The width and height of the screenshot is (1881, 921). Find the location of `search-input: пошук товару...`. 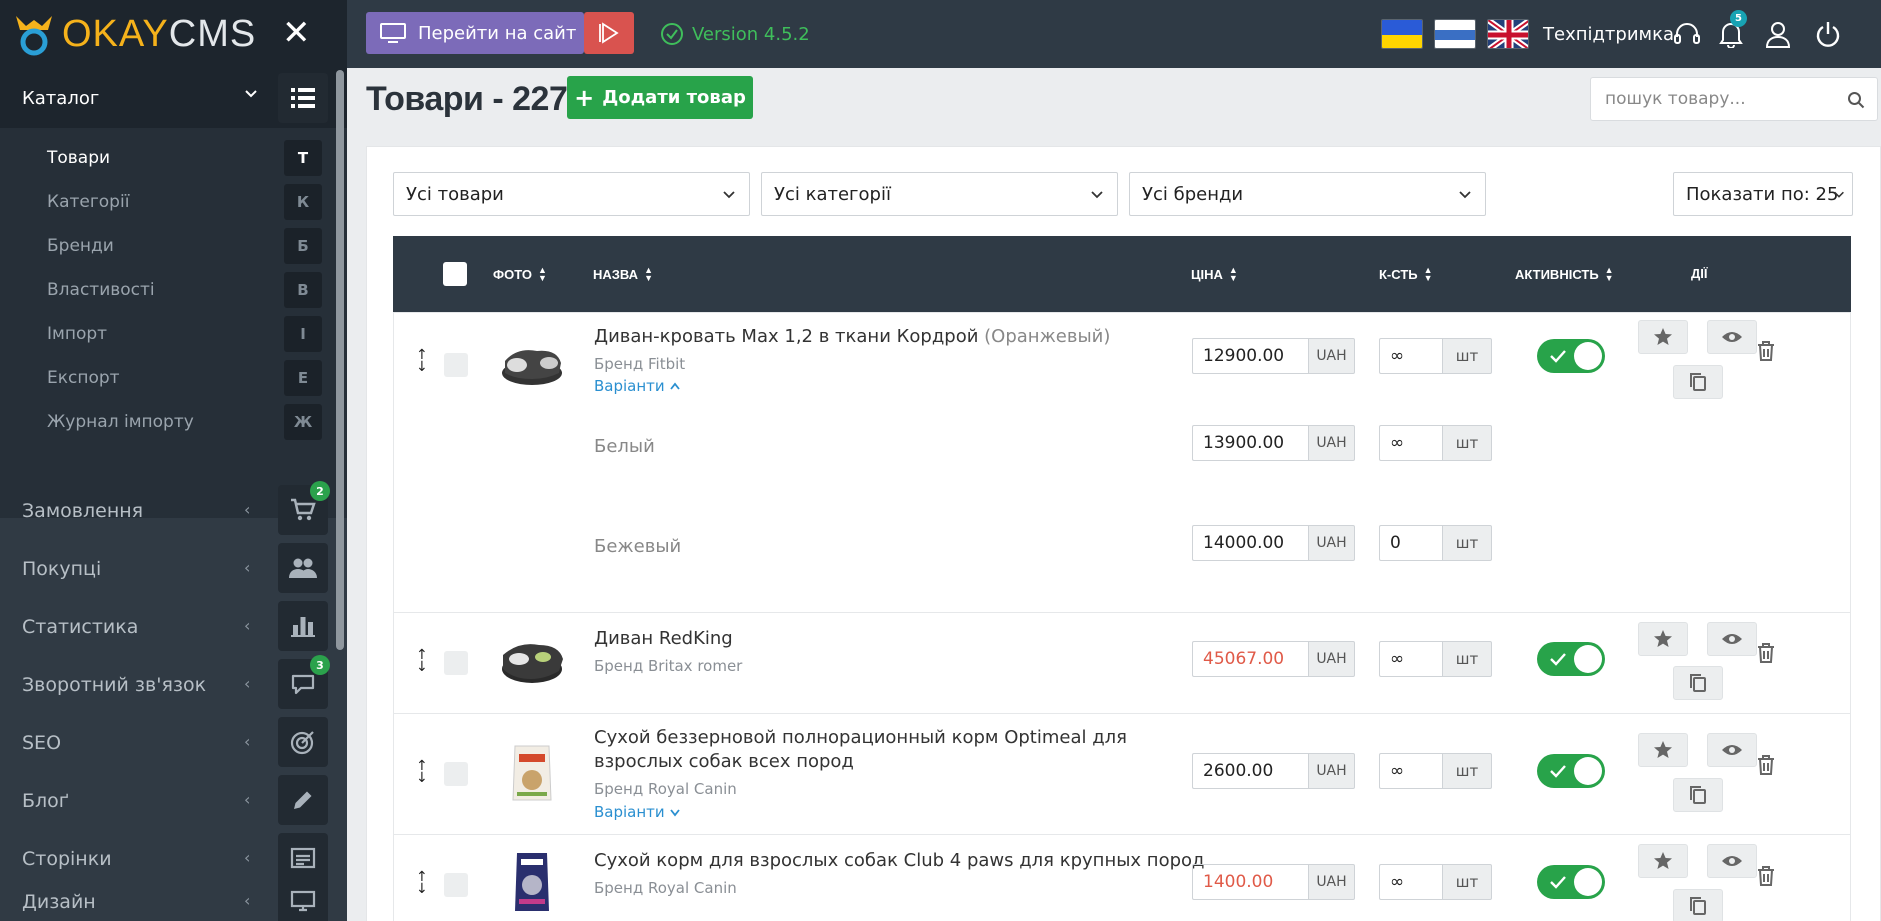

search-input: пошук товару... is located at coordinates (1734, 99).